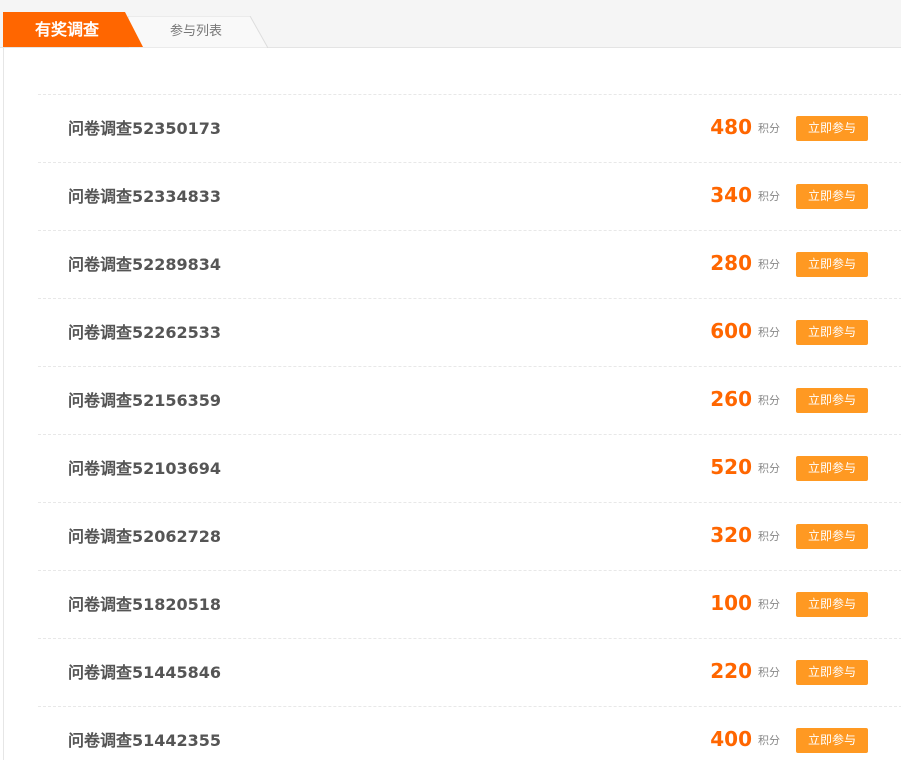  I want to click on survey-points: 400, so click(731, 739).